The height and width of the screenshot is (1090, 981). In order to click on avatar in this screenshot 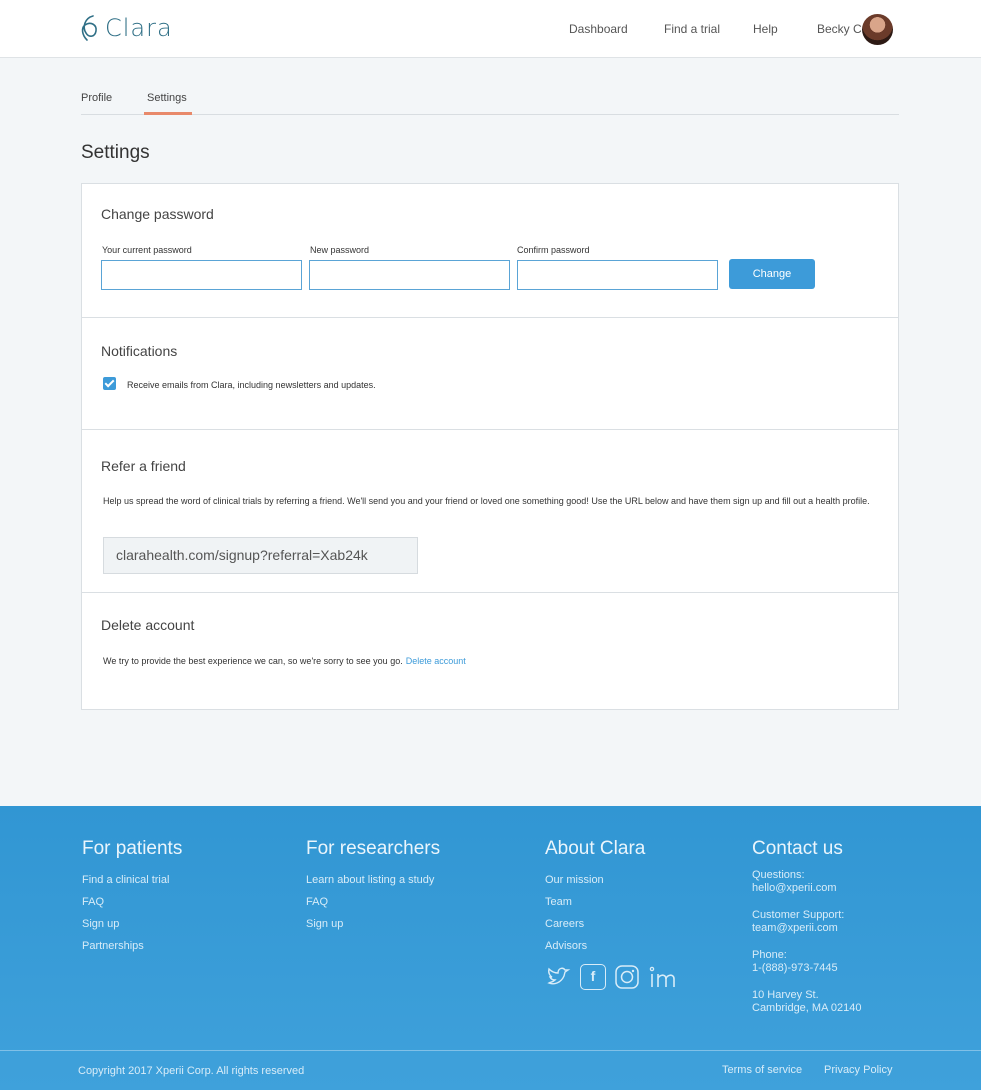, I will do `click(877, 29)`.